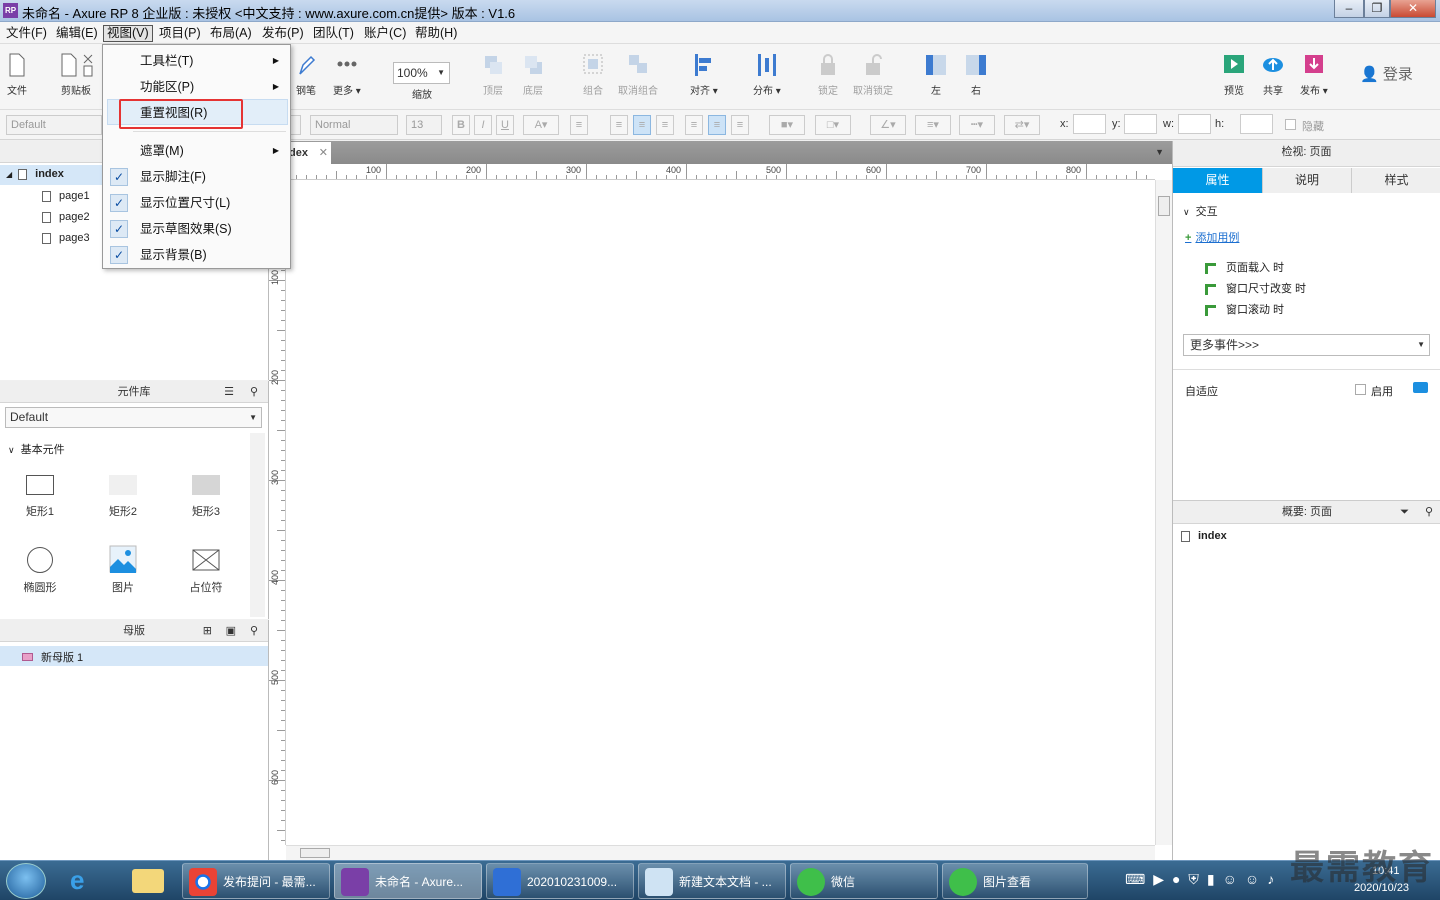 This screenshot has width=1440, height=900. Describe the element at coordinates (77, 33) in the screenshot. I see `menu-edit: 编辑(E)` at that location.